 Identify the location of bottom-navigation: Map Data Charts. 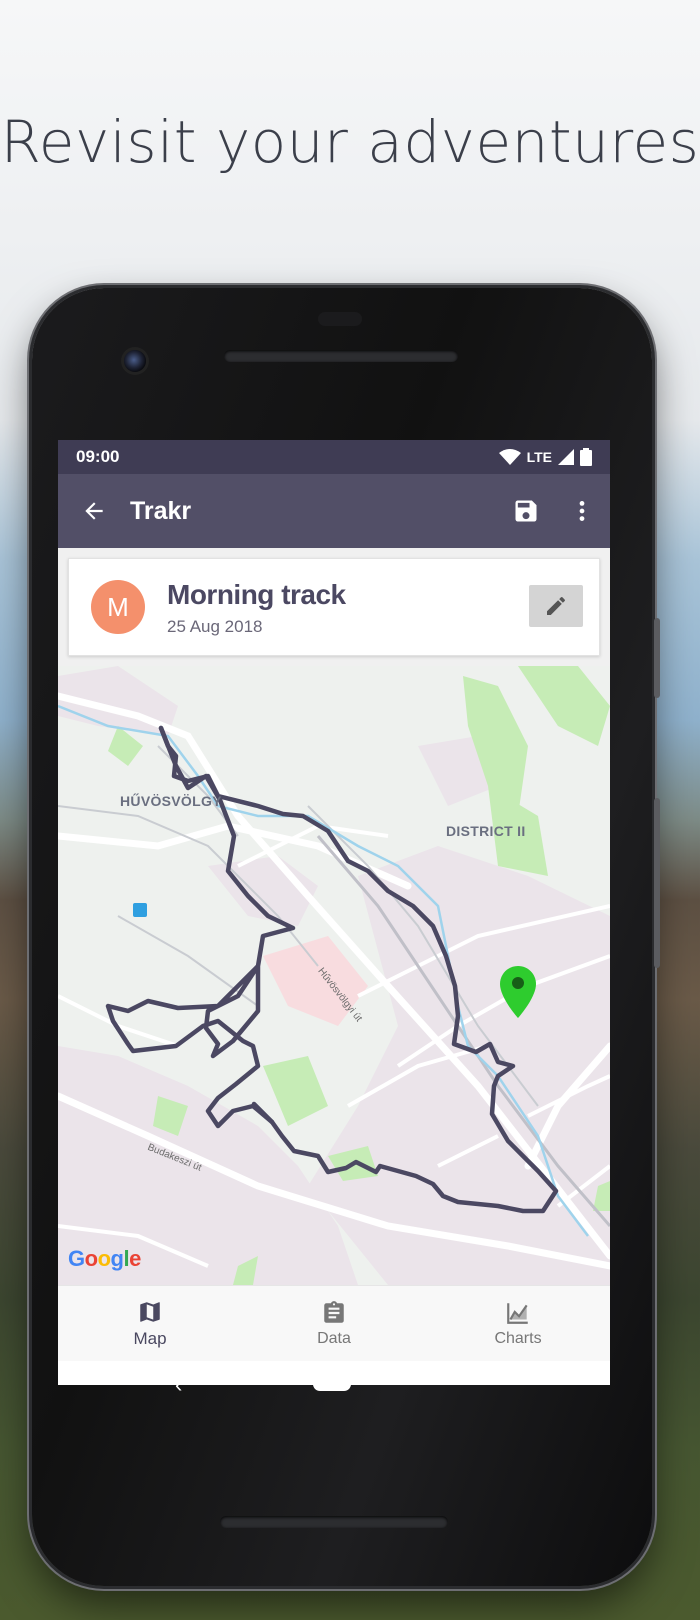
(334, 1323).